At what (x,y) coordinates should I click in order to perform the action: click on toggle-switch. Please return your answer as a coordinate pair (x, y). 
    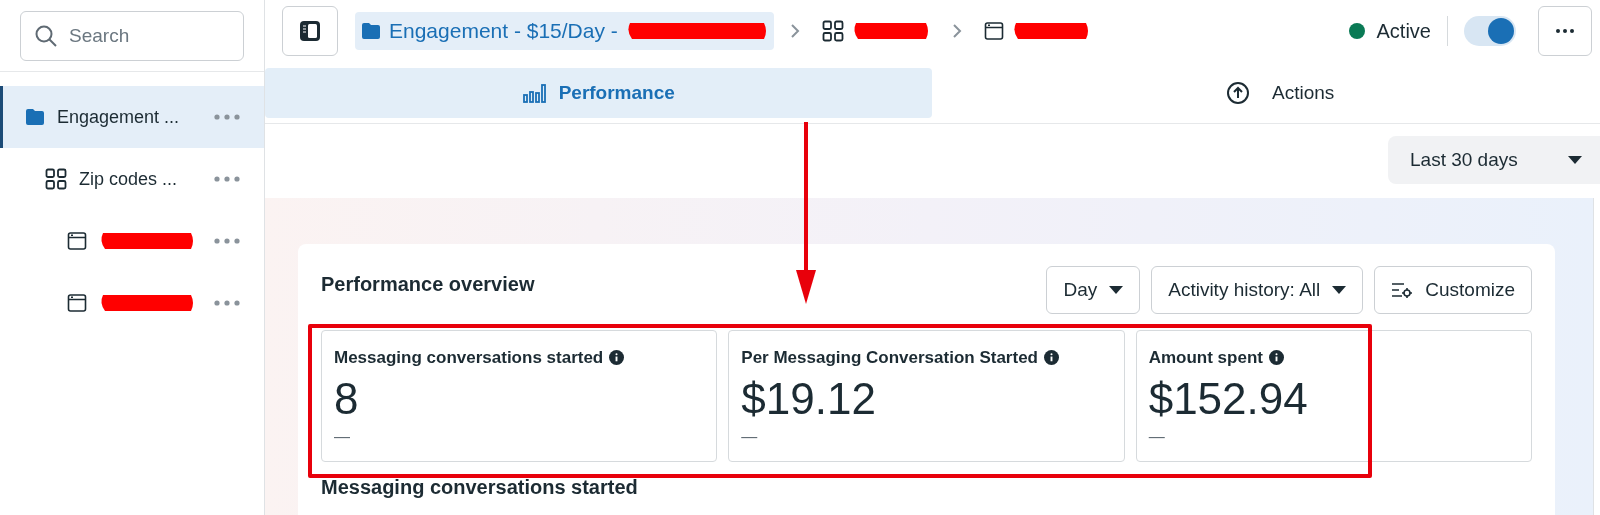
    Looking at the image, I should click on (1490, 31).